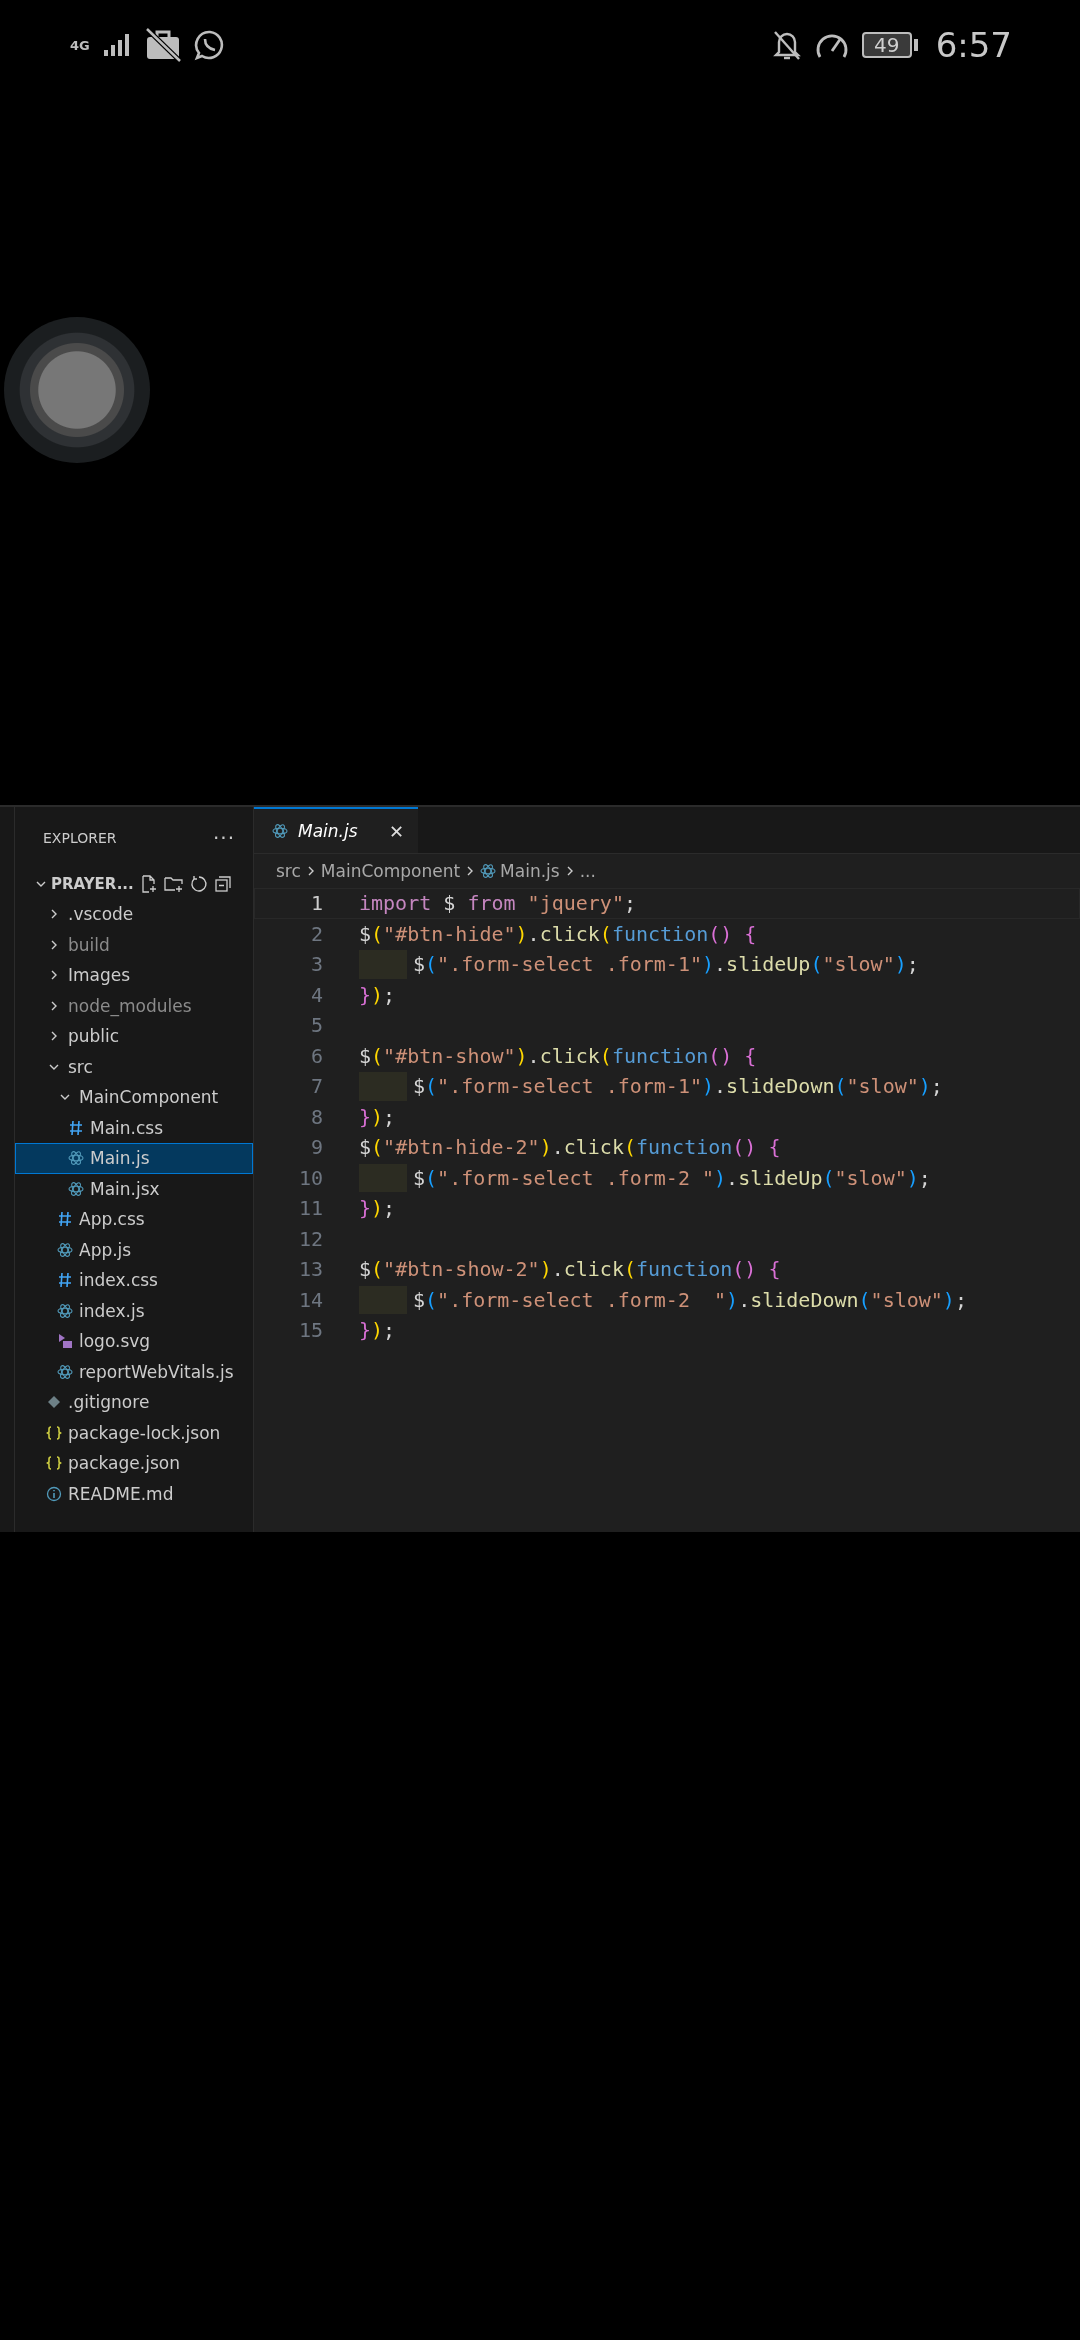 This screenshot has height=2340, width=1080. I want to click on file-item: README.md, so click(134, 1493).